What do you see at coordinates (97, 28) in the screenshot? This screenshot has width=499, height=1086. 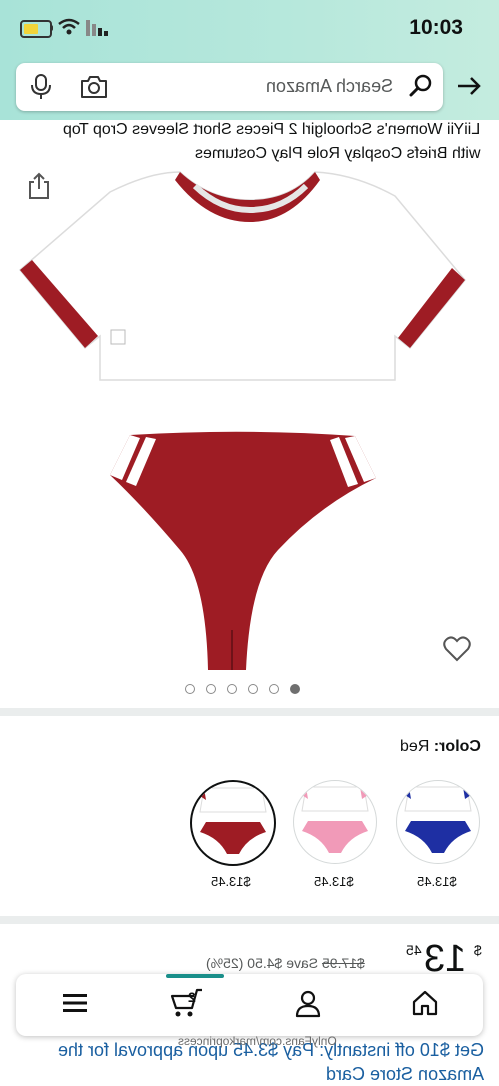 I see `signal-icon` at bounding box center [97, 28].